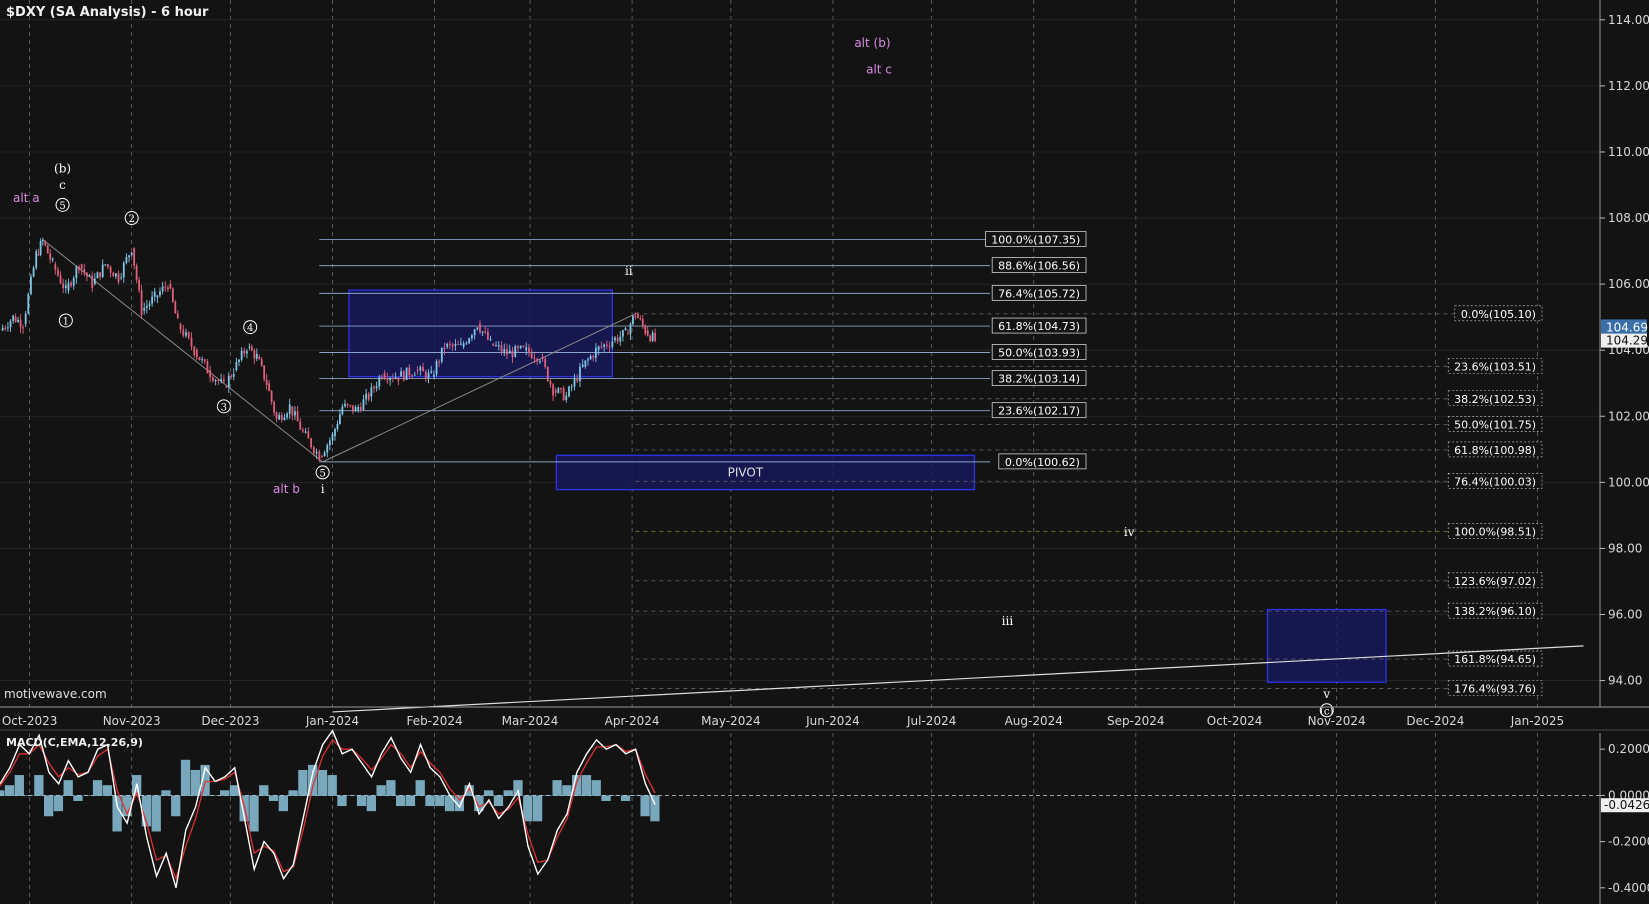  What do you see at coordinates (931, 721) in the screenshot?
I see `x-tick-label: Jul-2024` at bounding box center [931, 721].